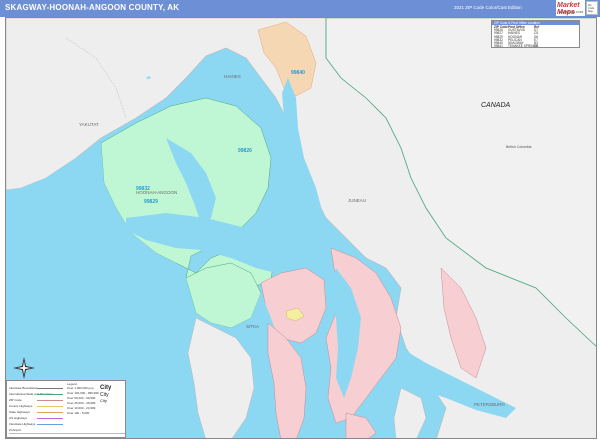 This screenshot has height=442, width=600. Describe the element at coordinates (80, 388) in the screenshot. I see `legend-size: Over 1,000,000 pop` at that location.